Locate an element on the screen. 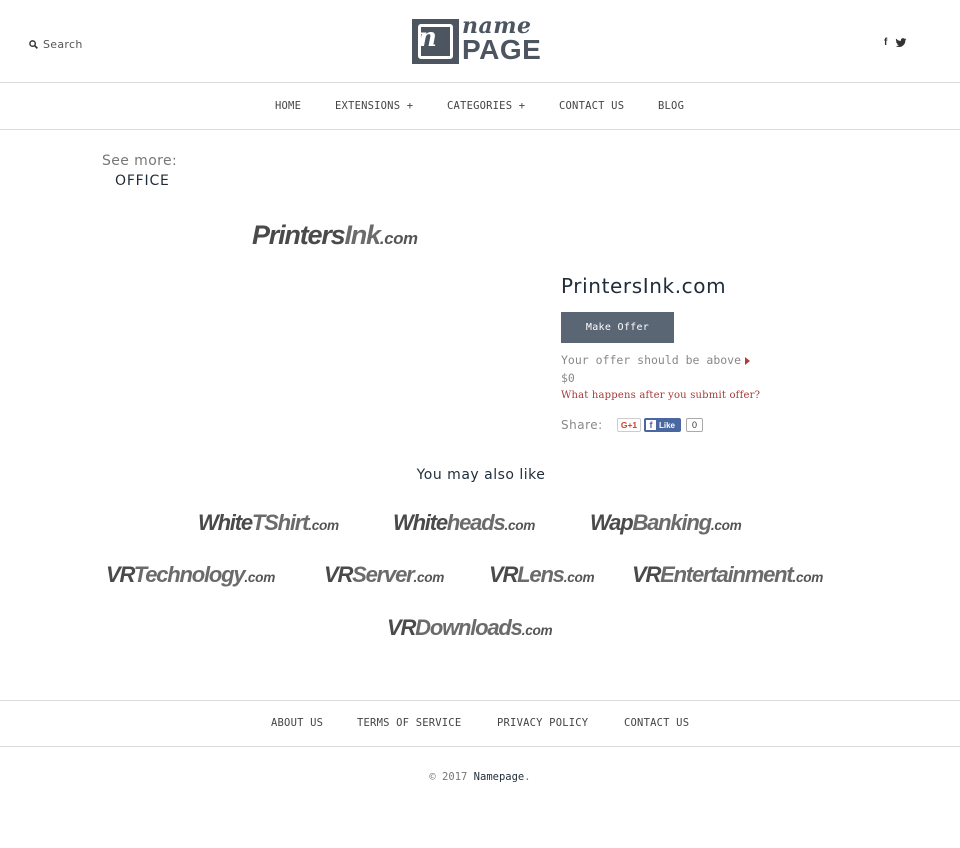 This screenshot has width=960, height=848. related-logo-part2: Entertainment is located at coordinates (727, 574).